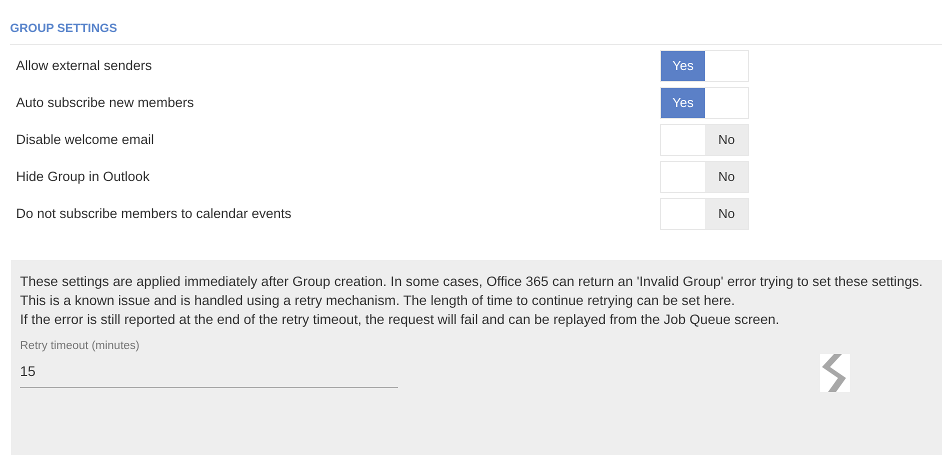 The height and width of the screenshot is (455, 942). What do you see at coordinates (84, 65) in the screenshot?
I see `setting-label: Allow external senders` at bounding box center [84, 65].